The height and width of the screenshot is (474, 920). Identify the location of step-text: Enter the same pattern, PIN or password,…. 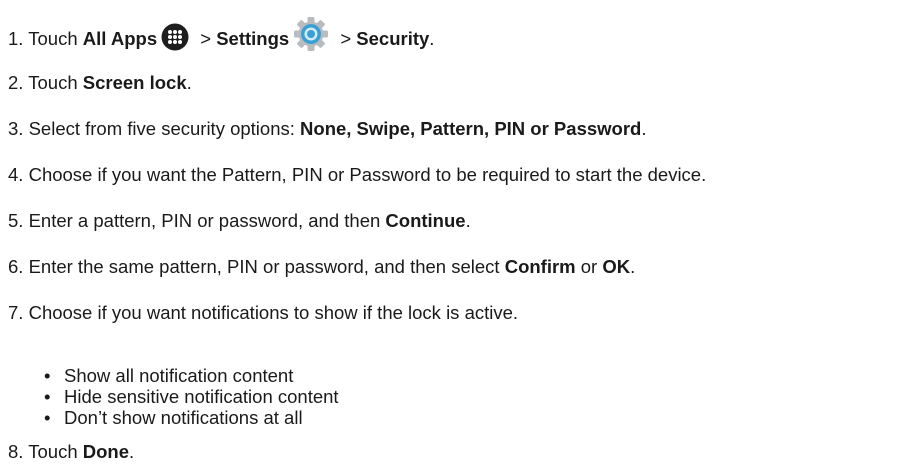
(266, 266).